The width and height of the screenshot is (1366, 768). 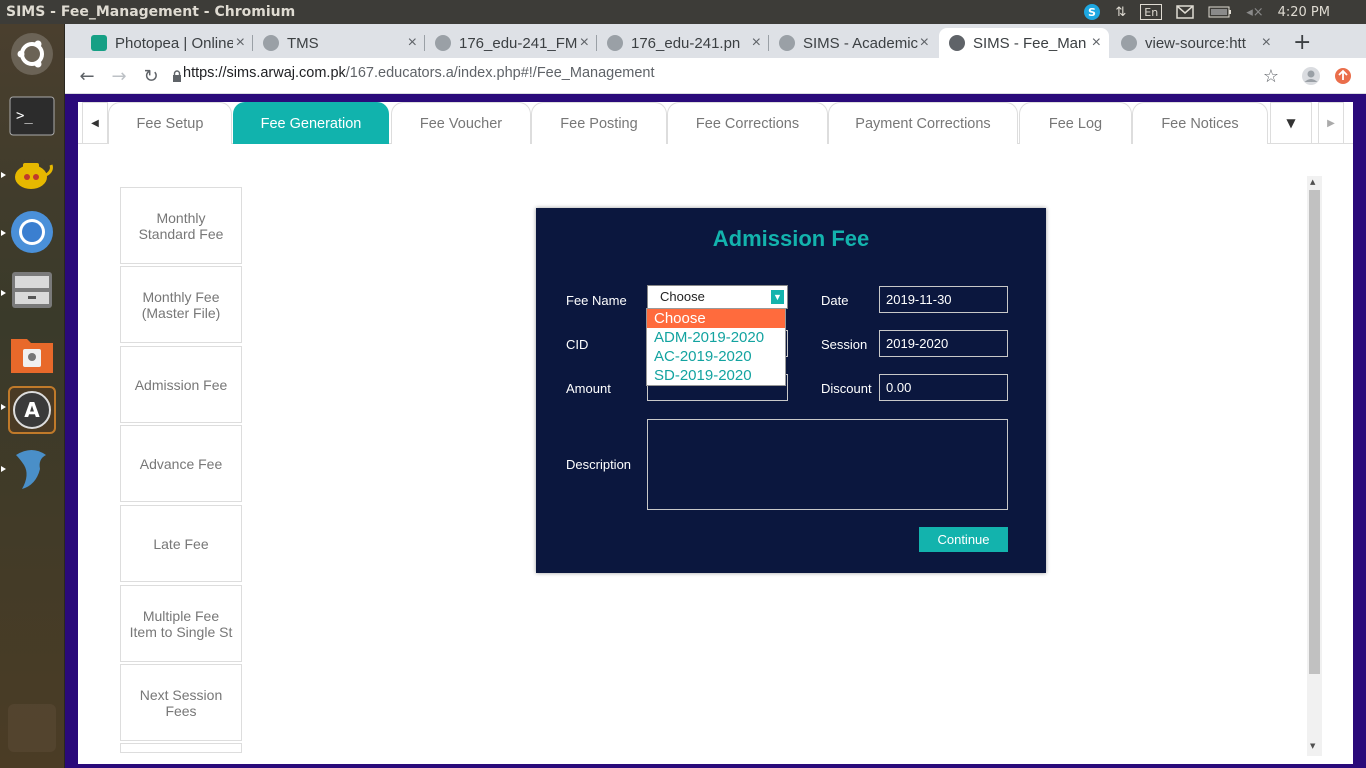 What do you see at coordinates (686, 43) in the screenshot?
I see `tab-title: 176_edu-241.pn` at bounding box center [686, 43].